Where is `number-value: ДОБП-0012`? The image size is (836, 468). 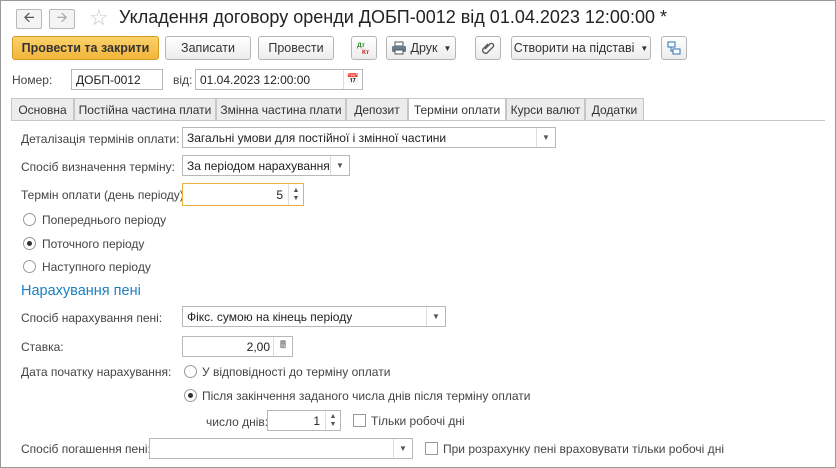 number-value: ДОБП-0012 is located at coordinates (108, 79).